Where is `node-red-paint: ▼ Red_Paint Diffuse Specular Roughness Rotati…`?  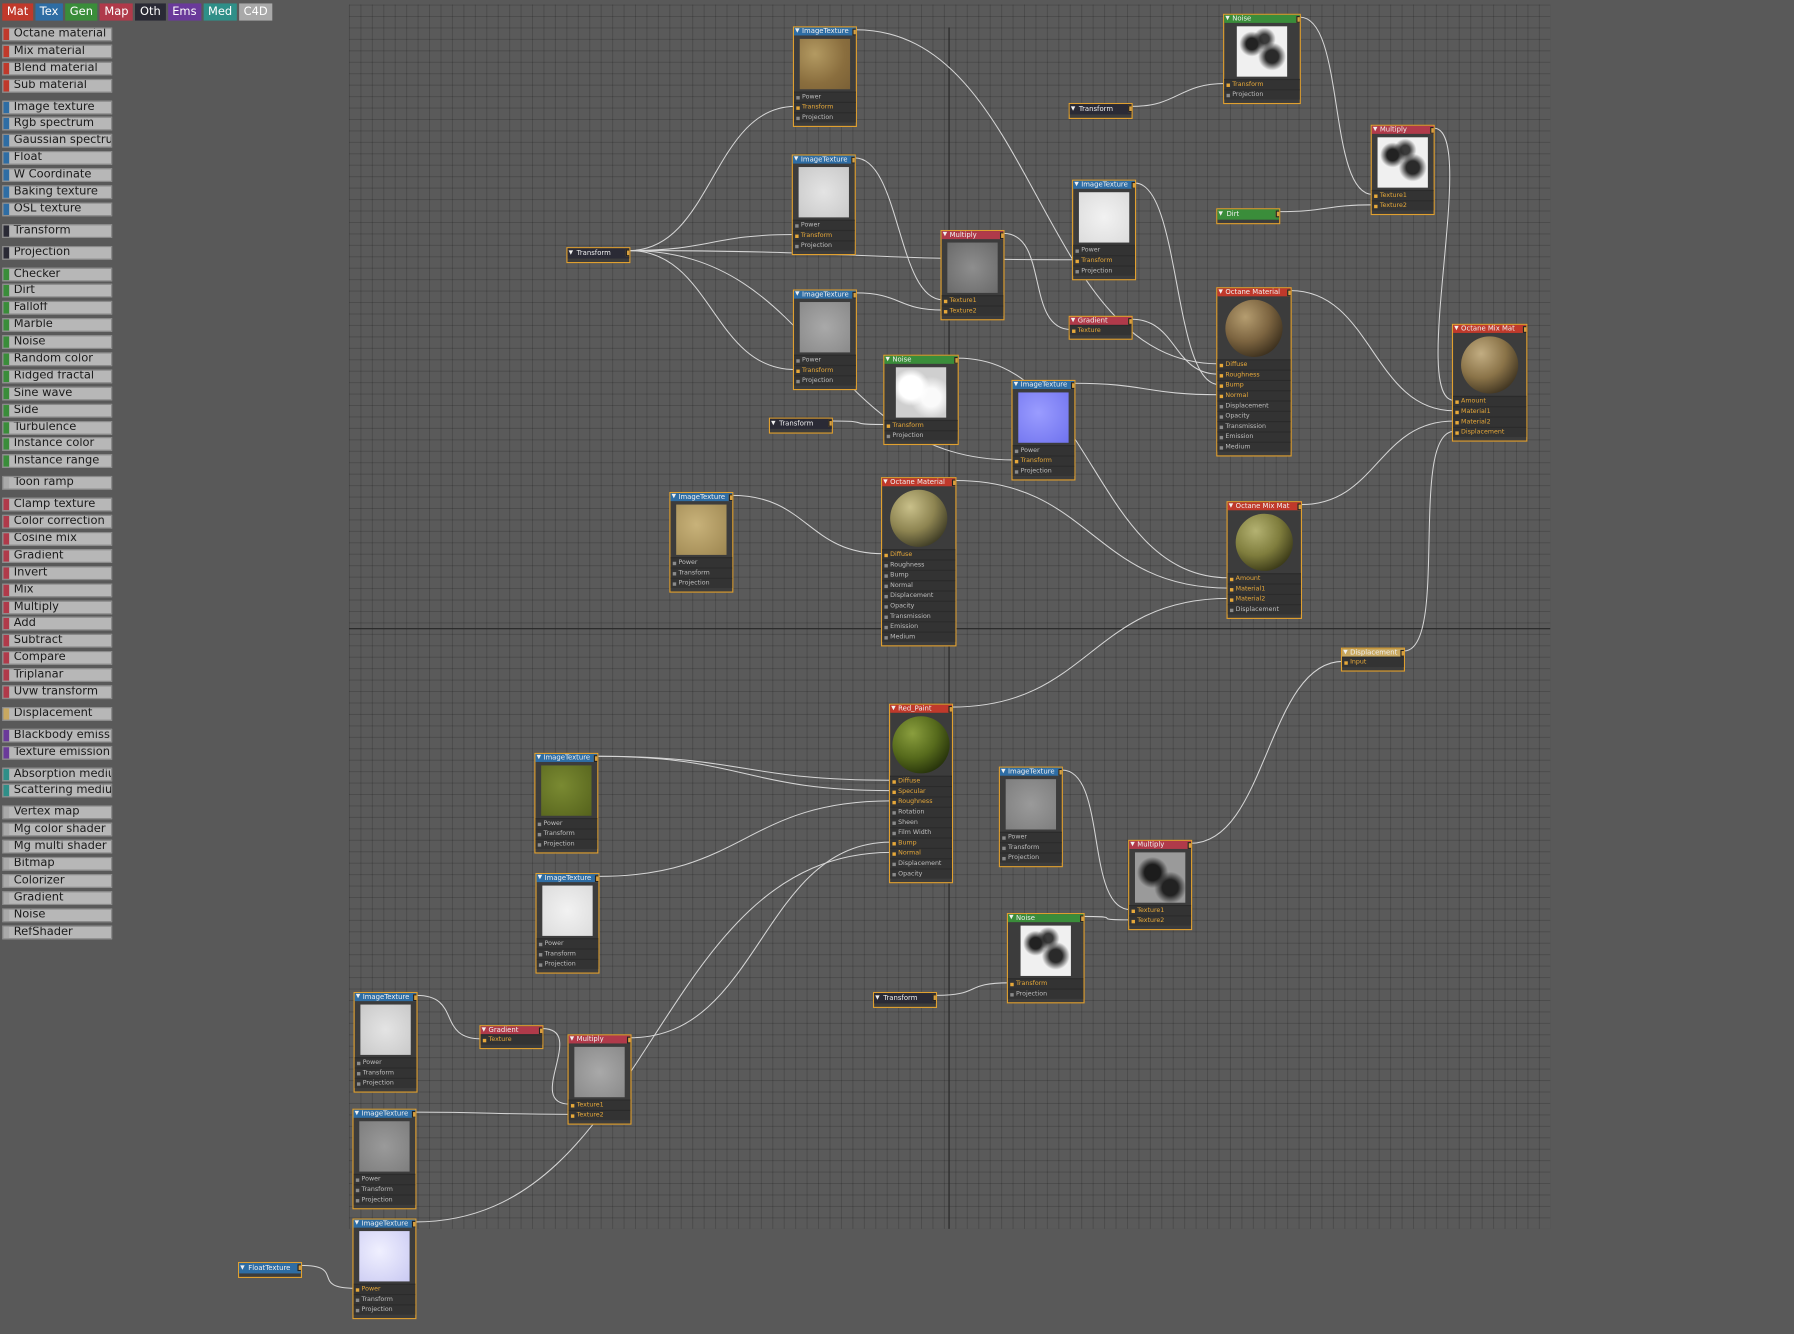 node-red-paint: ▼ Red_Paint Diffuse Specular Roughness Rotati… is located at coordinates (921, 793).